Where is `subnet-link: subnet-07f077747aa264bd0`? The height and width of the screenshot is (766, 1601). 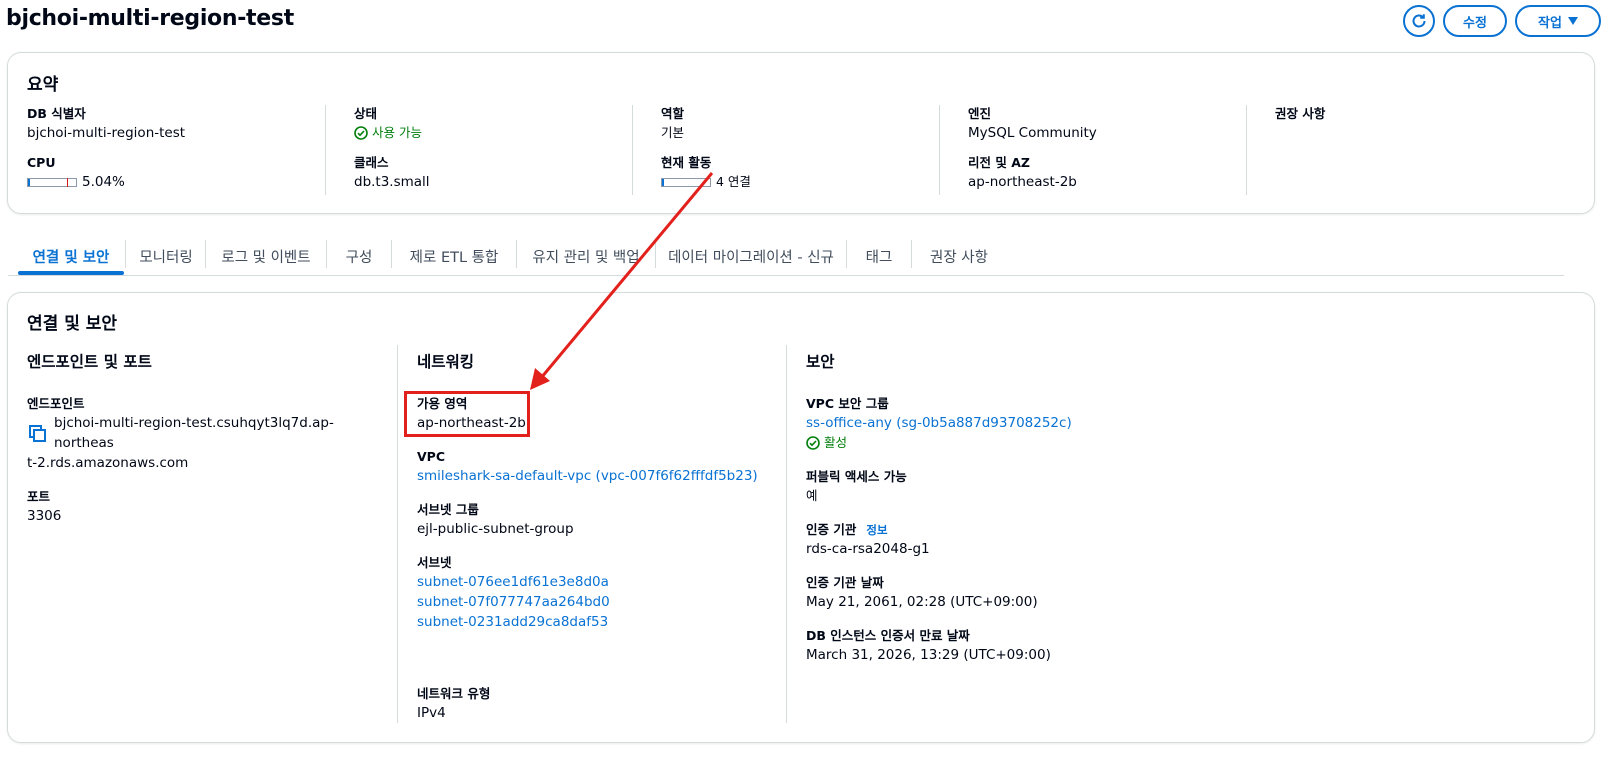
subnet-link: subnet-07f077747aa264bd0 is located at coordinates (597, 602).